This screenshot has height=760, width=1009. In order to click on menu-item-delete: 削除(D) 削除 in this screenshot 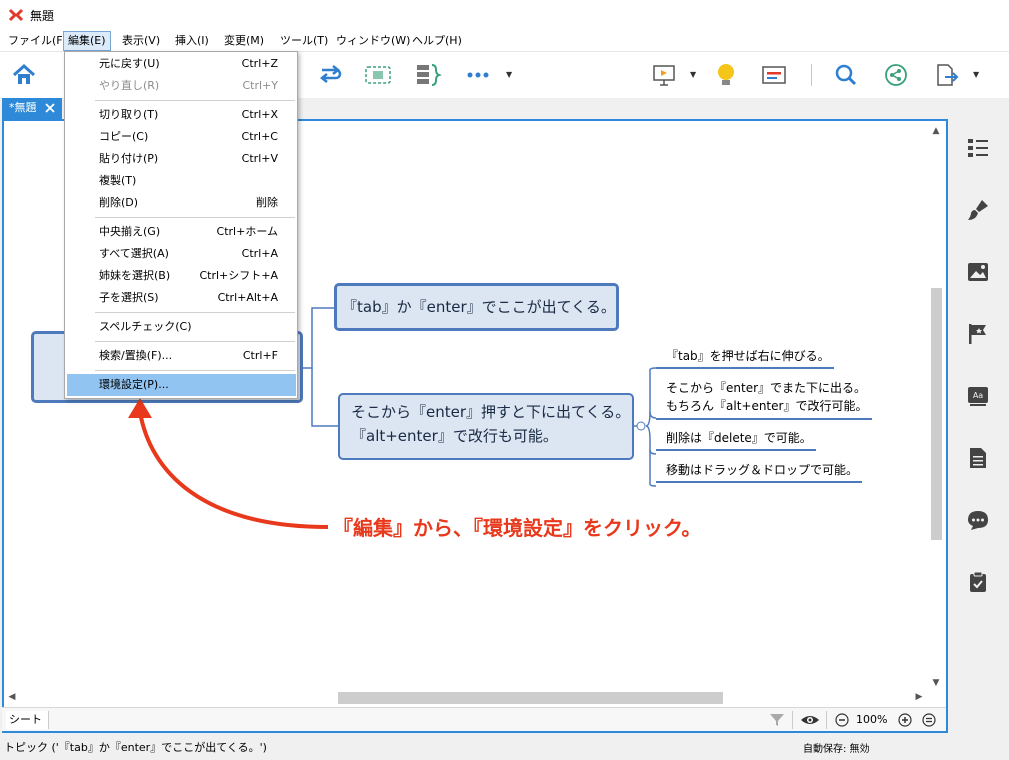, I will do `click(181, 203)`.